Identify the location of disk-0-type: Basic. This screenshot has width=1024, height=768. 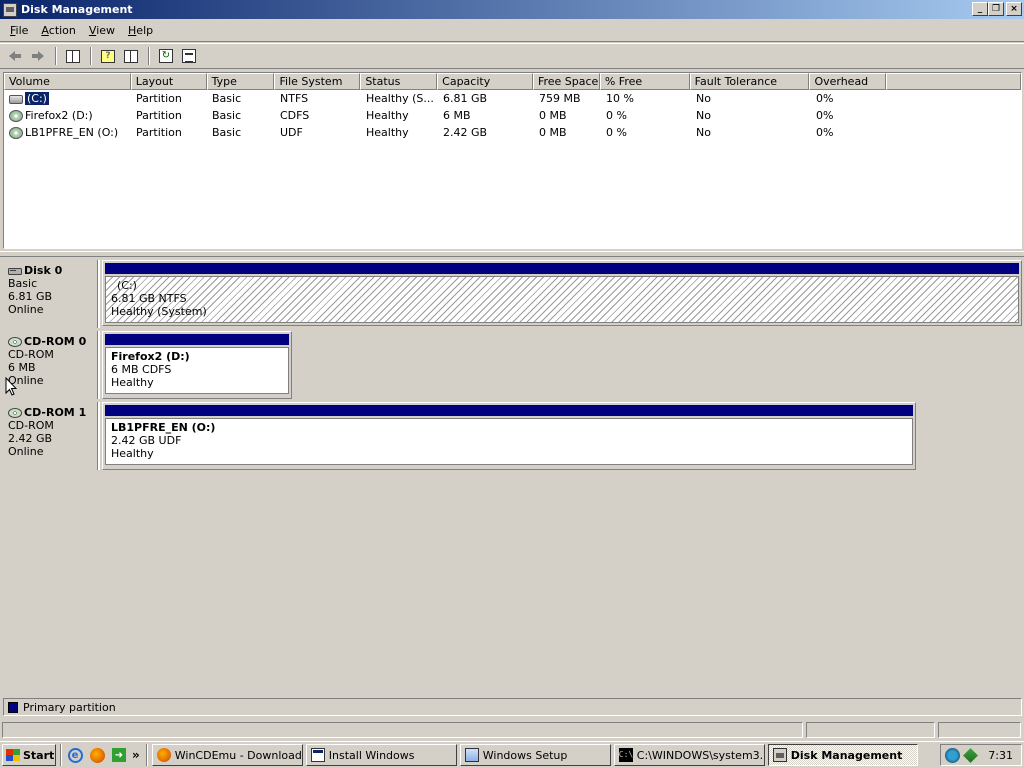
(23, 283).